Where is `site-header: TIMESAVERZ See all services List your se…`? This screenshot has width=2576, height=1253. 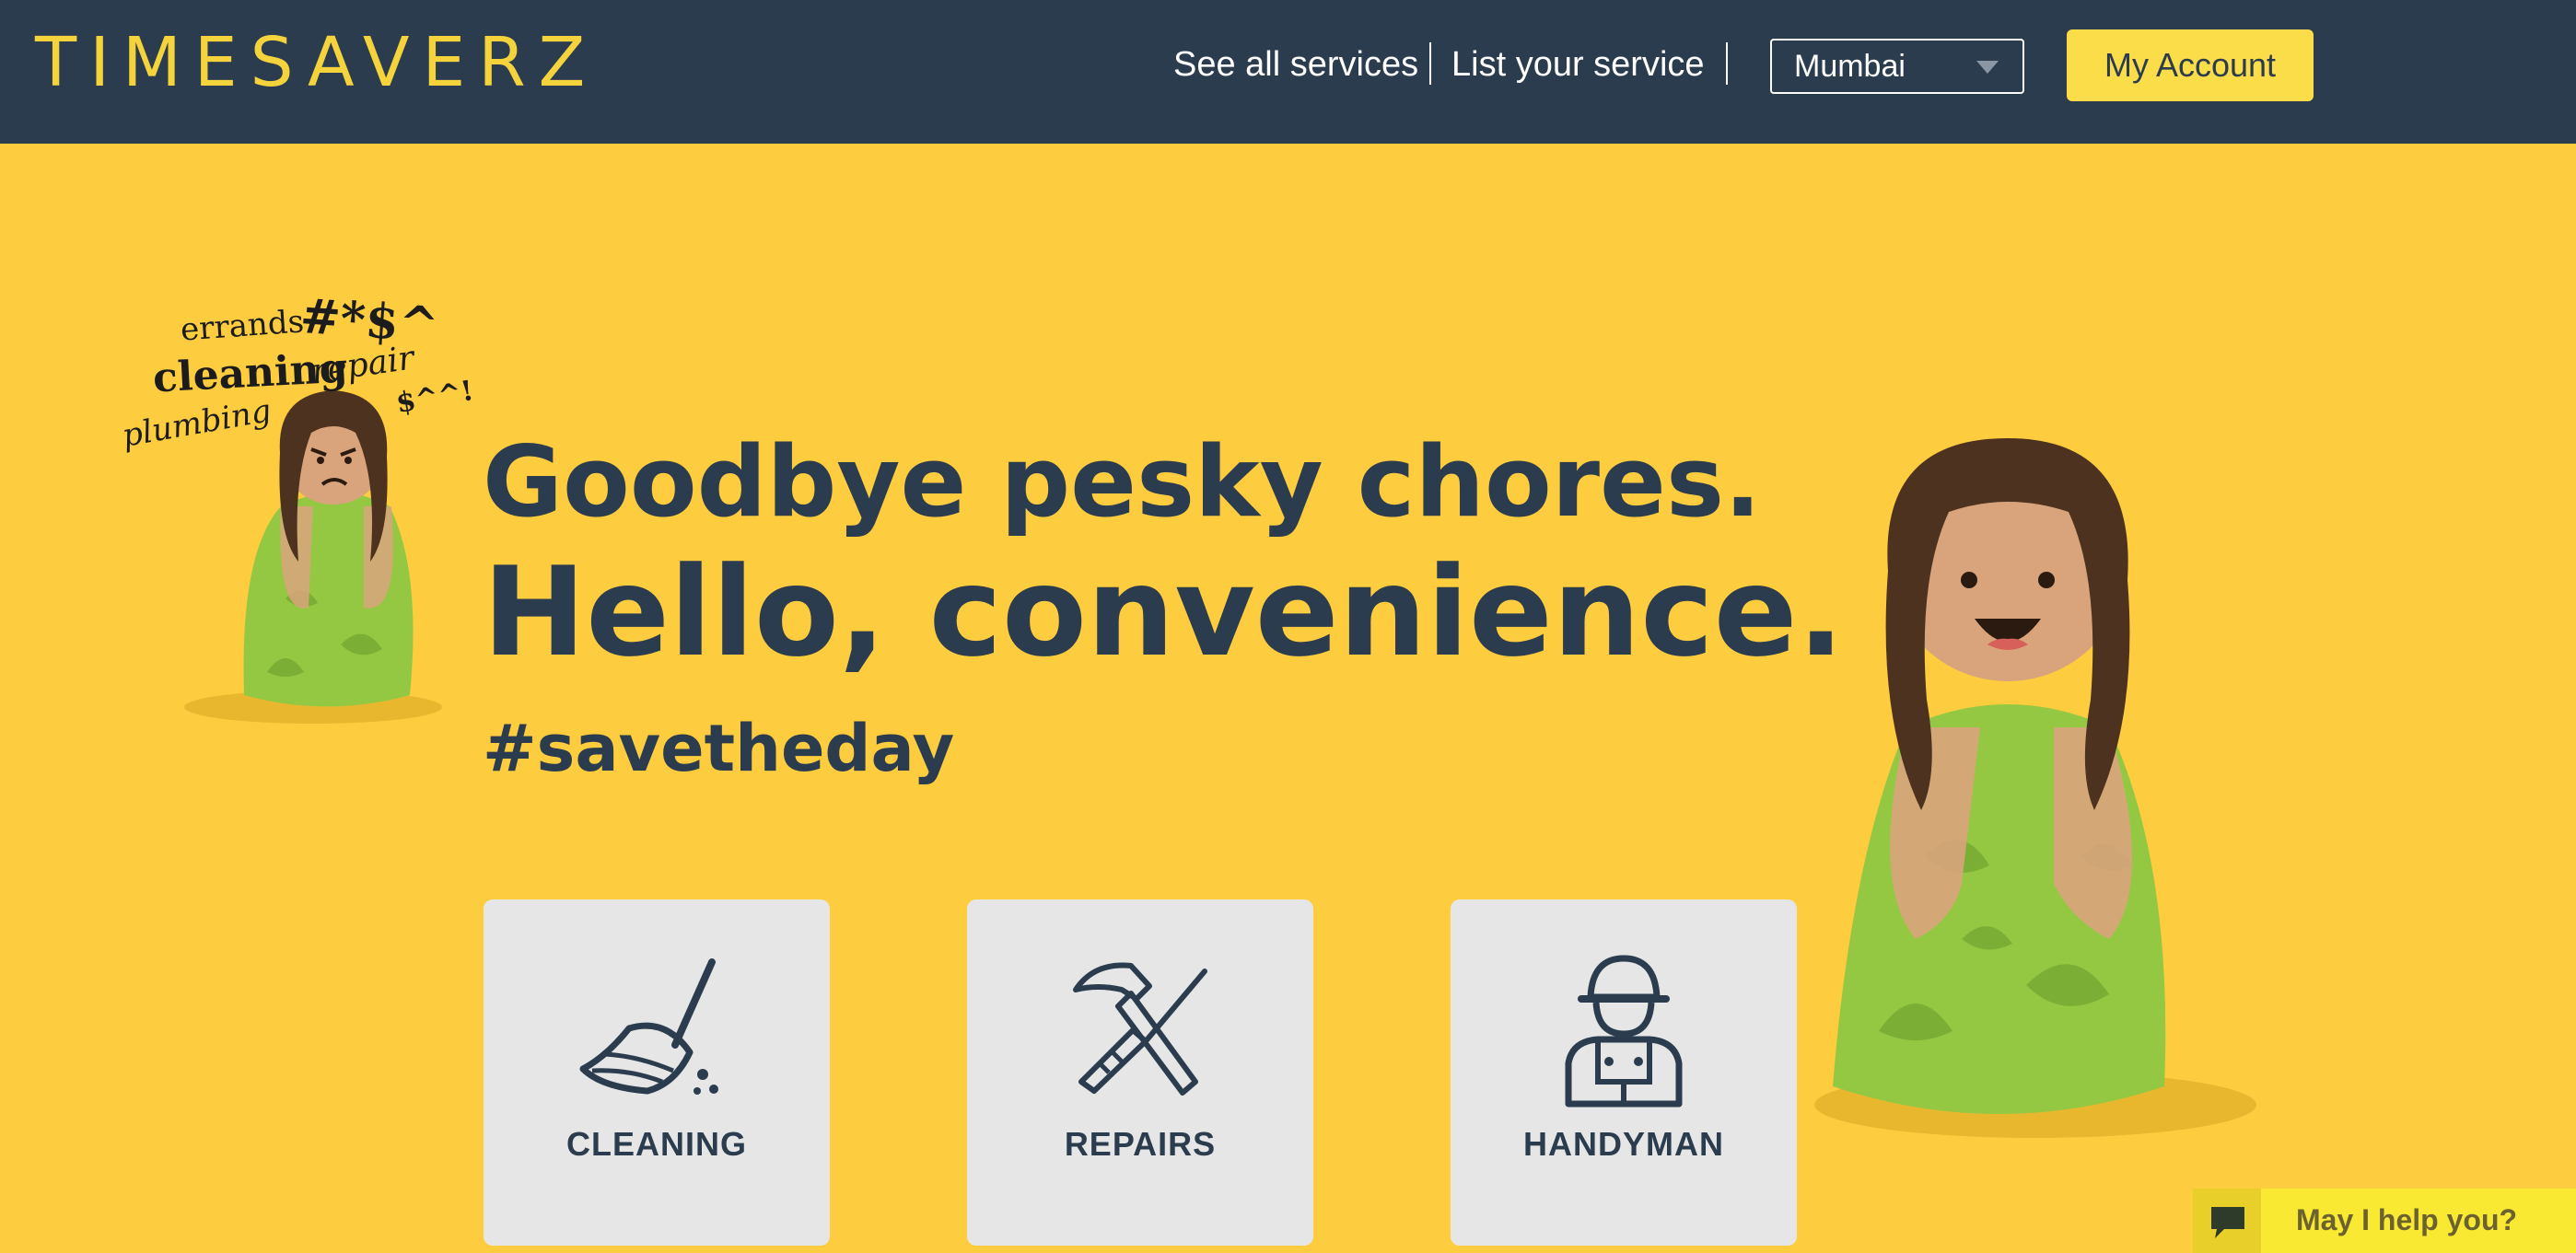
site-header: TIMESAVERZ See all services List your se… is located at coordinates (1288, 72).